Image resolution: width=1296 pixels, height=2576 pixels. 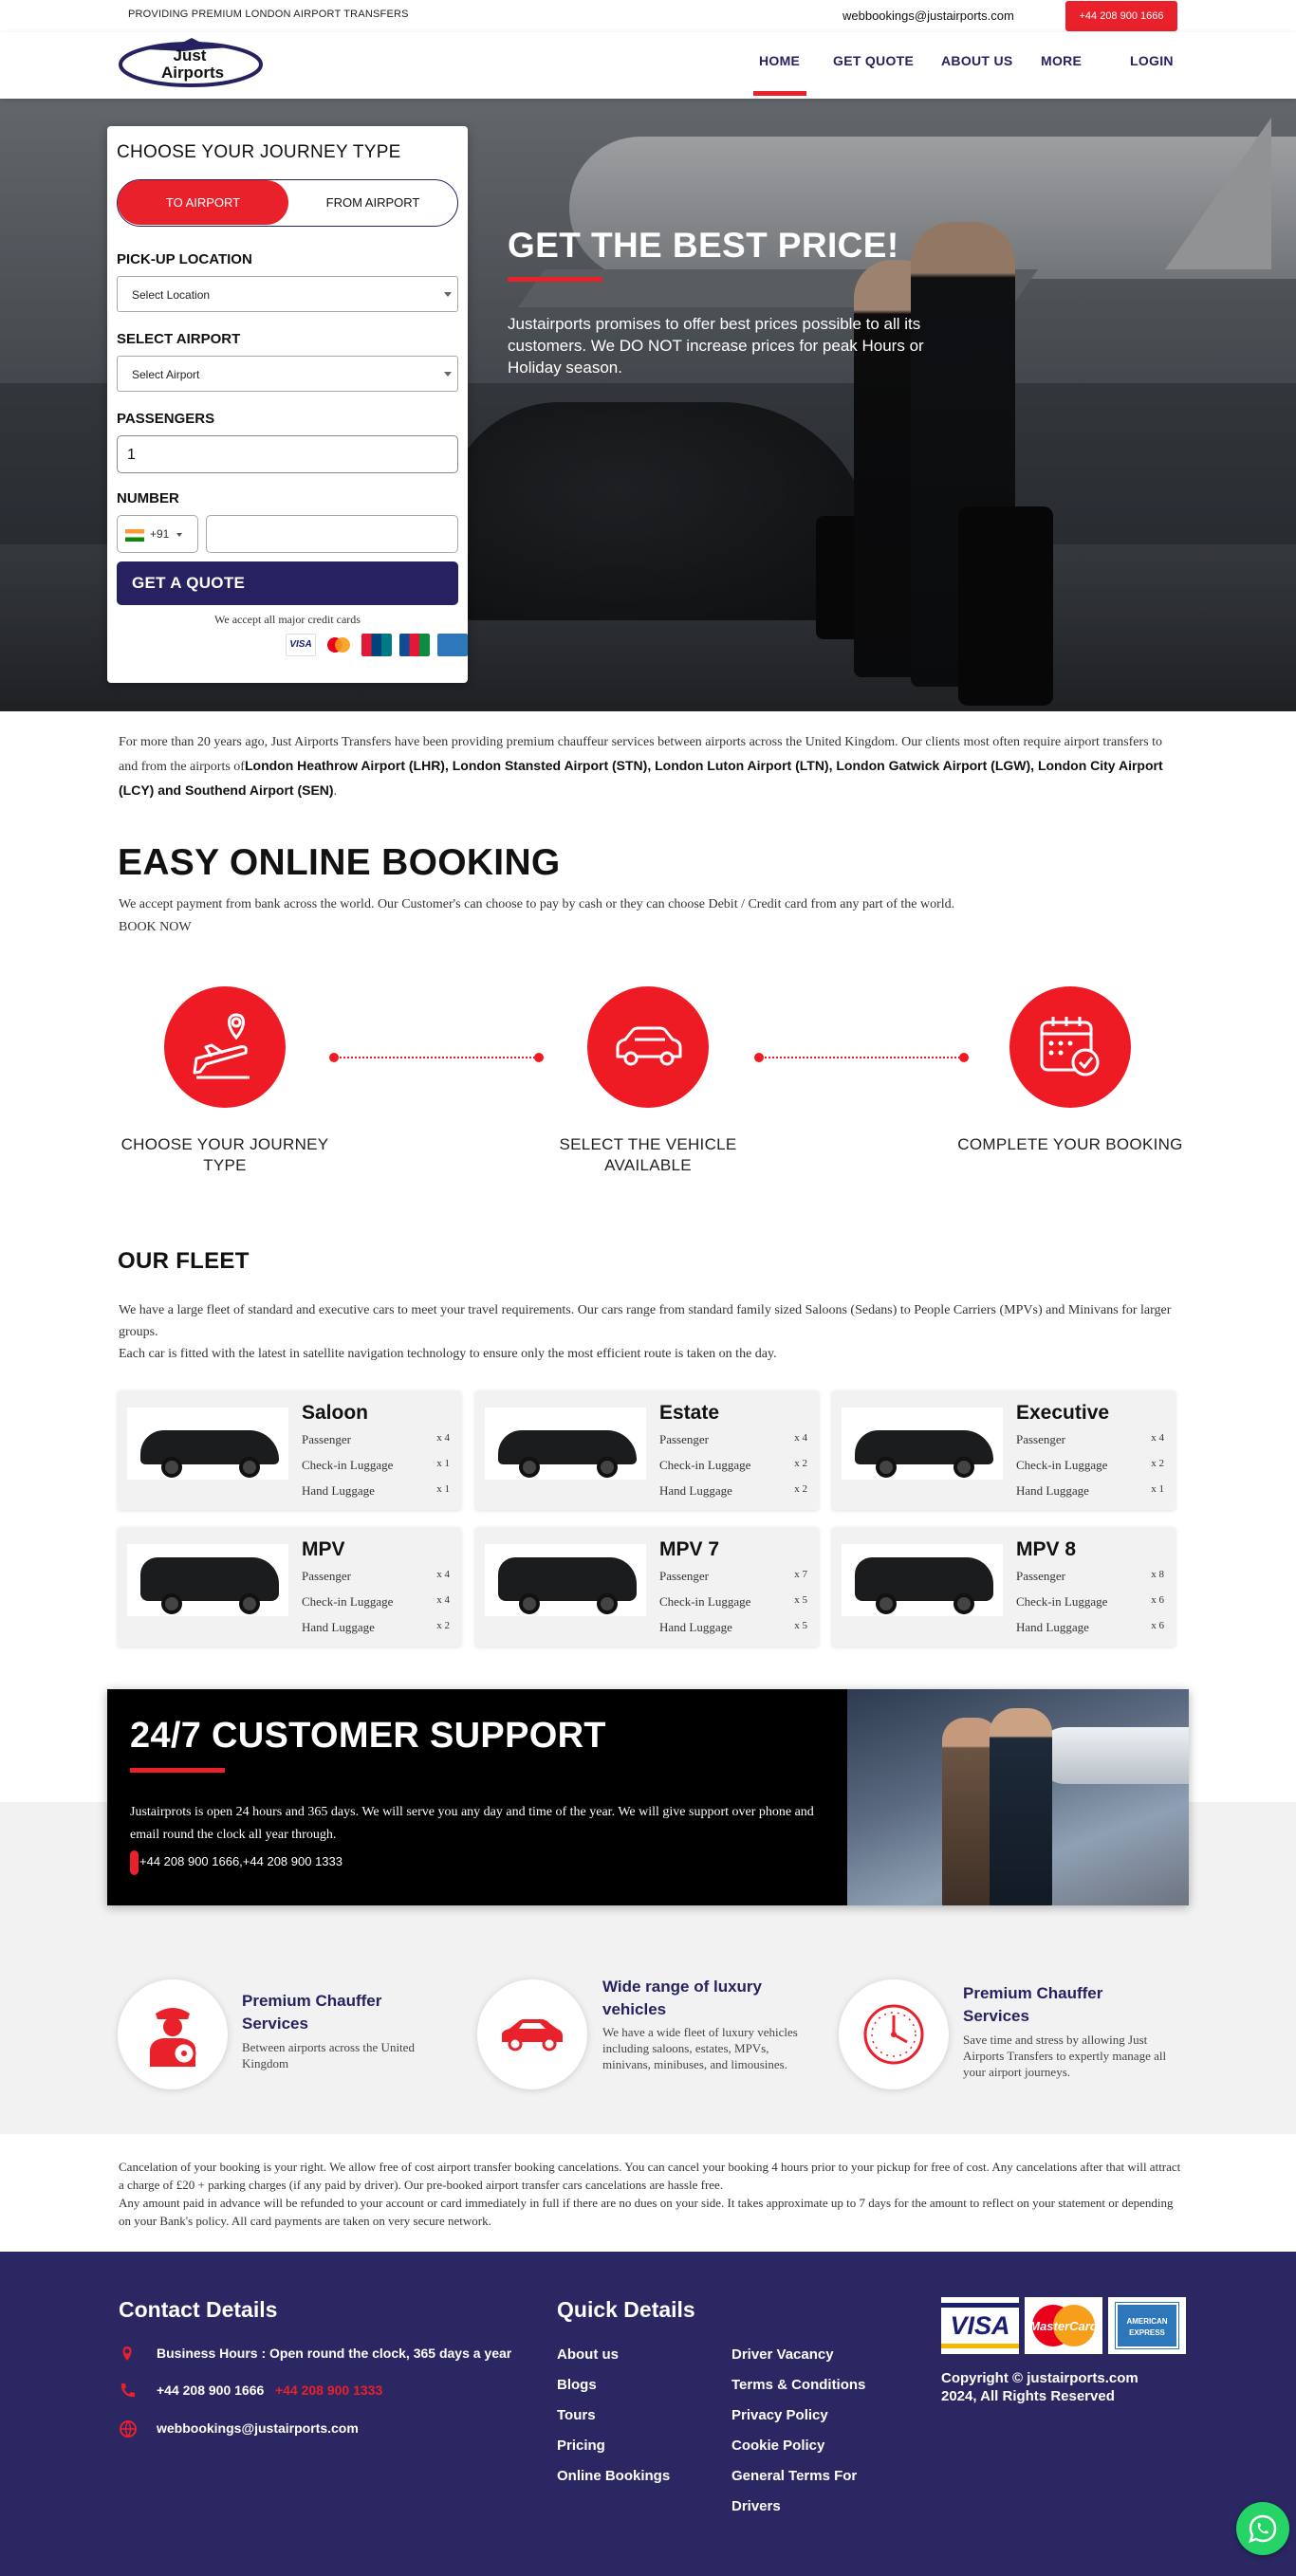 I want to click on country-code: +91, so click(x=160, y=534).